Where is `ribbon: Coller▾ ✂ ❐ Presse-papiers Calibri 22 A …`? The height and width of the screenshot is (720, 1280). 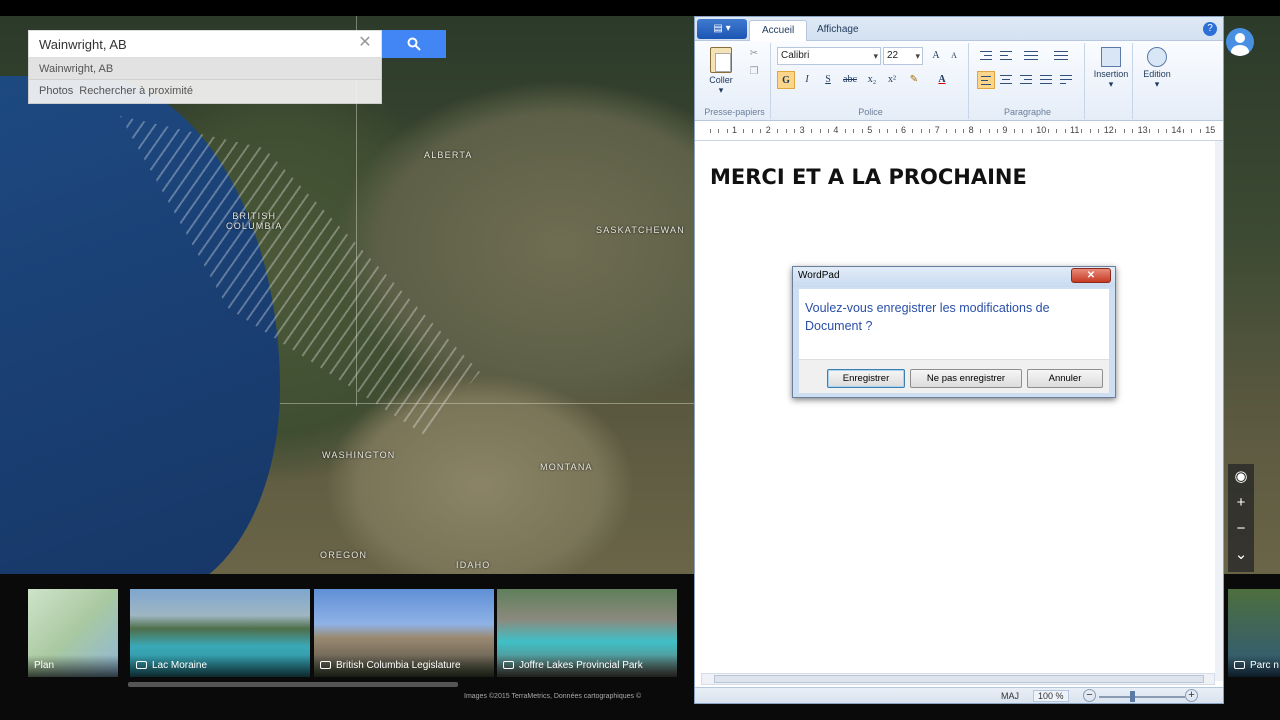
ribbon: Coller▾ ✂ ❐ Presse-papiers Calibri 22 A … is located at coordinates (959, 81).